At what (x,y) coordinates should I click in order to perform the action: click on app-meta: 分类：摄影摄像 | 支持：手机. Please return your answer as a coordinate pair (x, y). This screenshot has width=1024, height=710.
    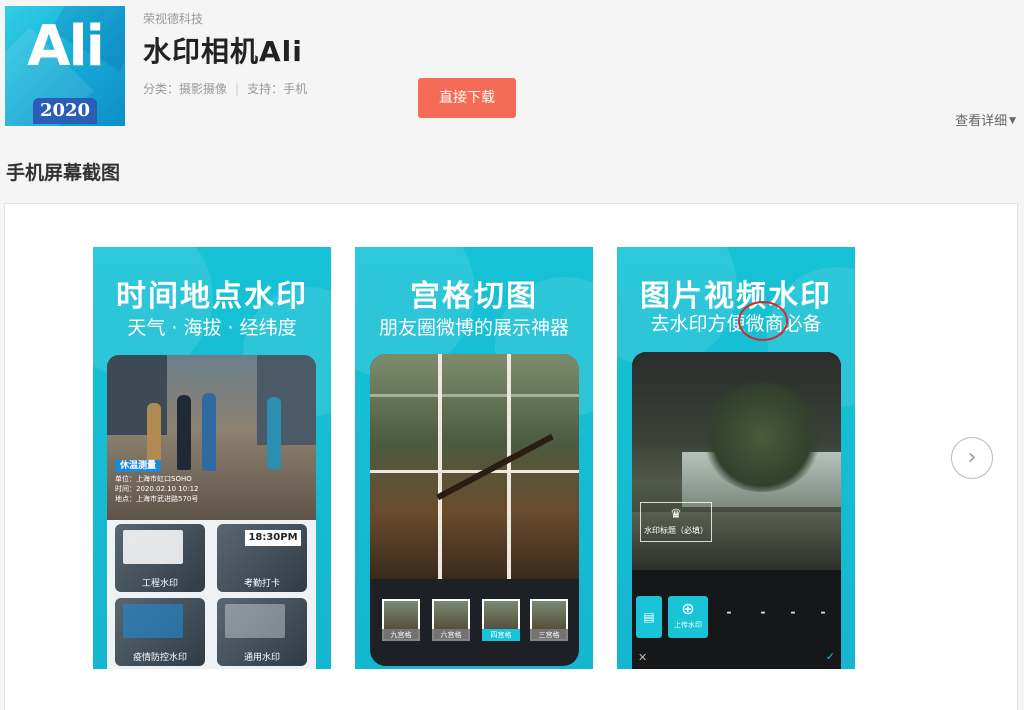
    Looking at the image, I should click on (225, 88).